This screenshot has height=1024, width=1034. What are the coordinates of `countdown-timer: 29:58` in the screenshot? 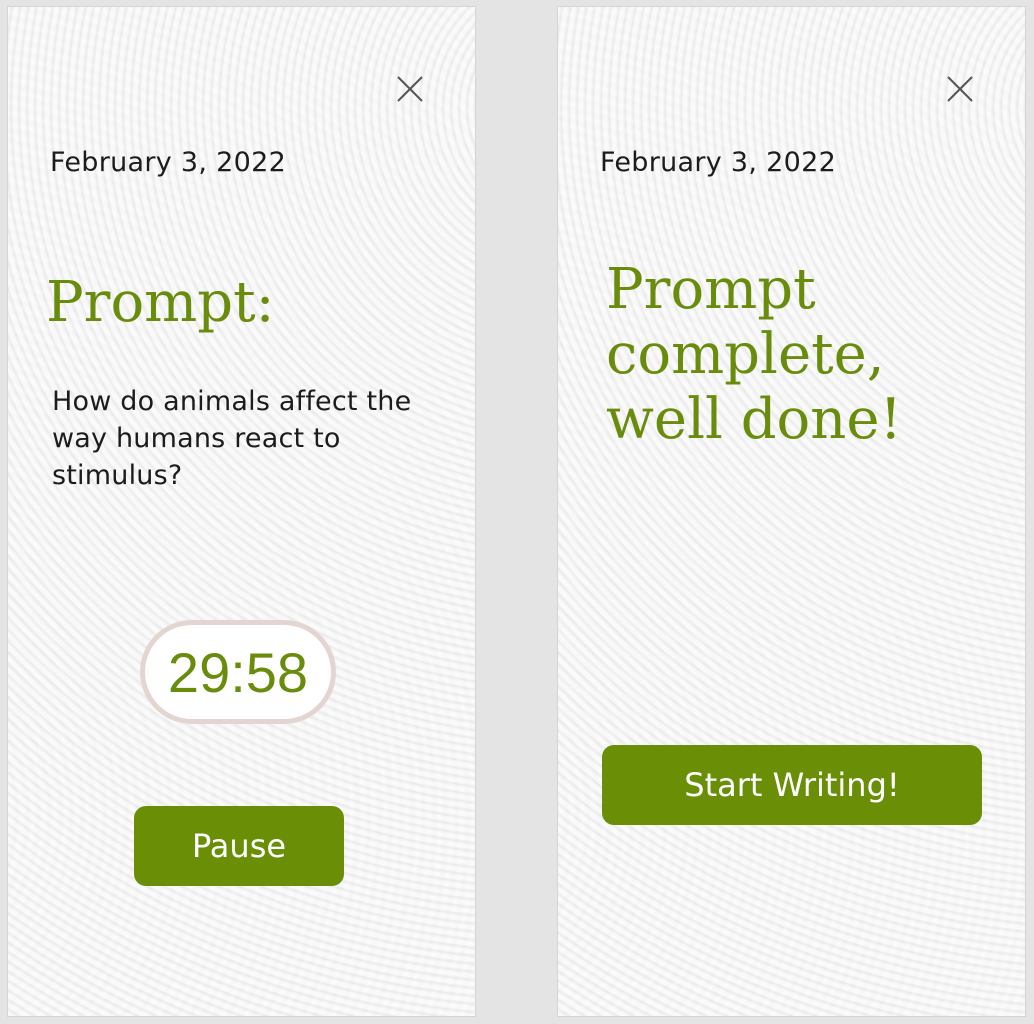 It's located at (238, 672).